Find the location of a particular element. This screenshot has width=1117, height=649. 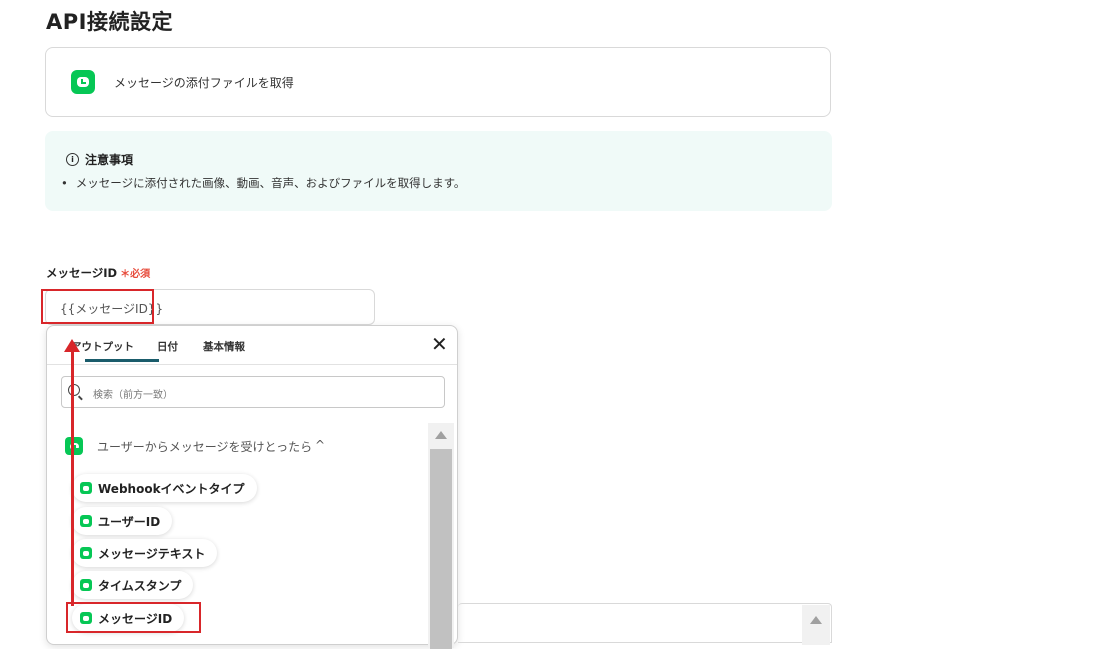

output-item-webhook-event-type: Webhookイベントタイプ is located at coordinates (164, 488).